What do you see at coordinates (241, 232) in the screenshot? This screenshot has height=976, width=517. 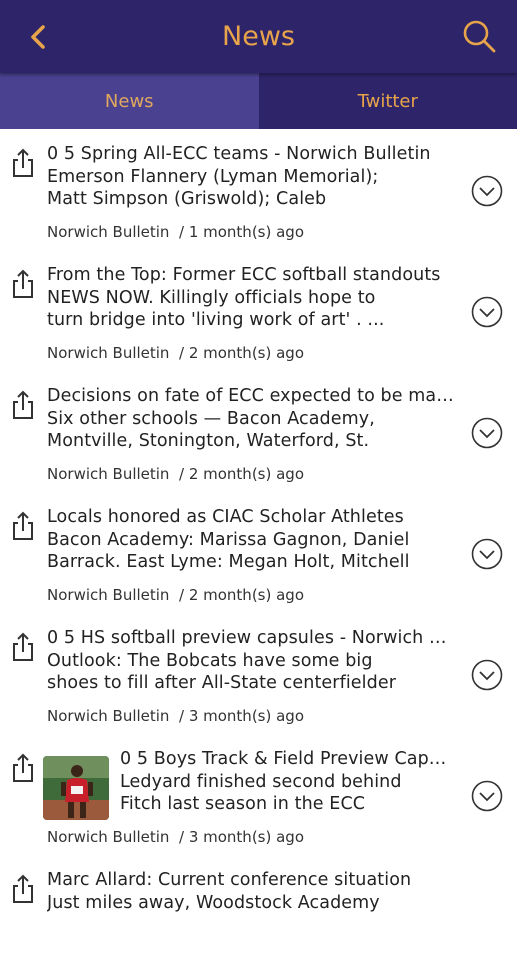 I see `article-age: / 1 month(s) ago` at bounding box center [241, 232].